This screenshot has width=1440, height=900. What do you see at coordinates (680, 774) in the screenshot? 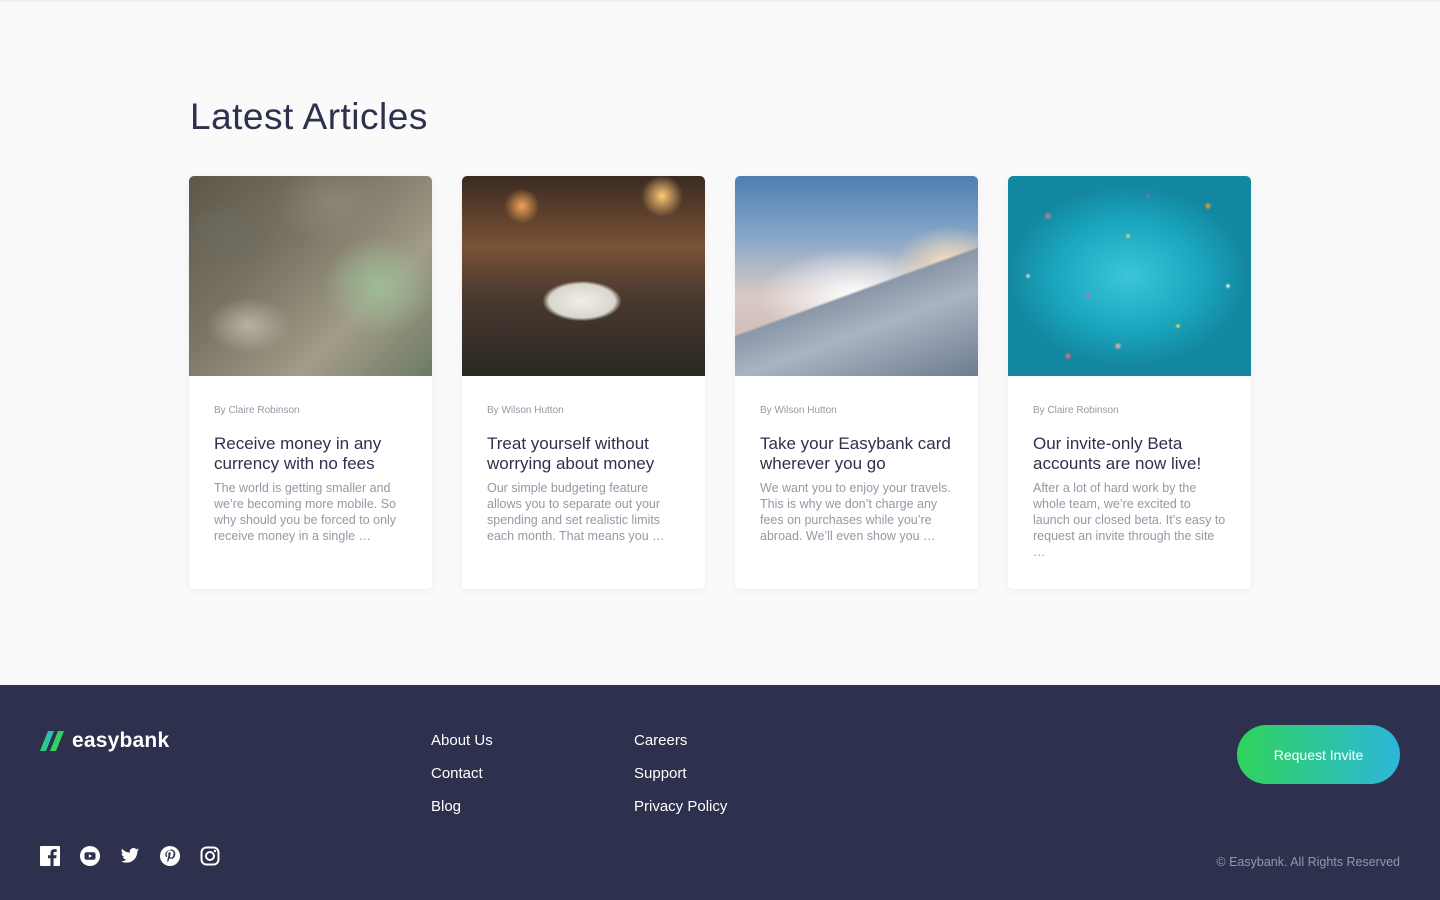
I see `footer-link-support: Support` at bounding box center [680, 774].